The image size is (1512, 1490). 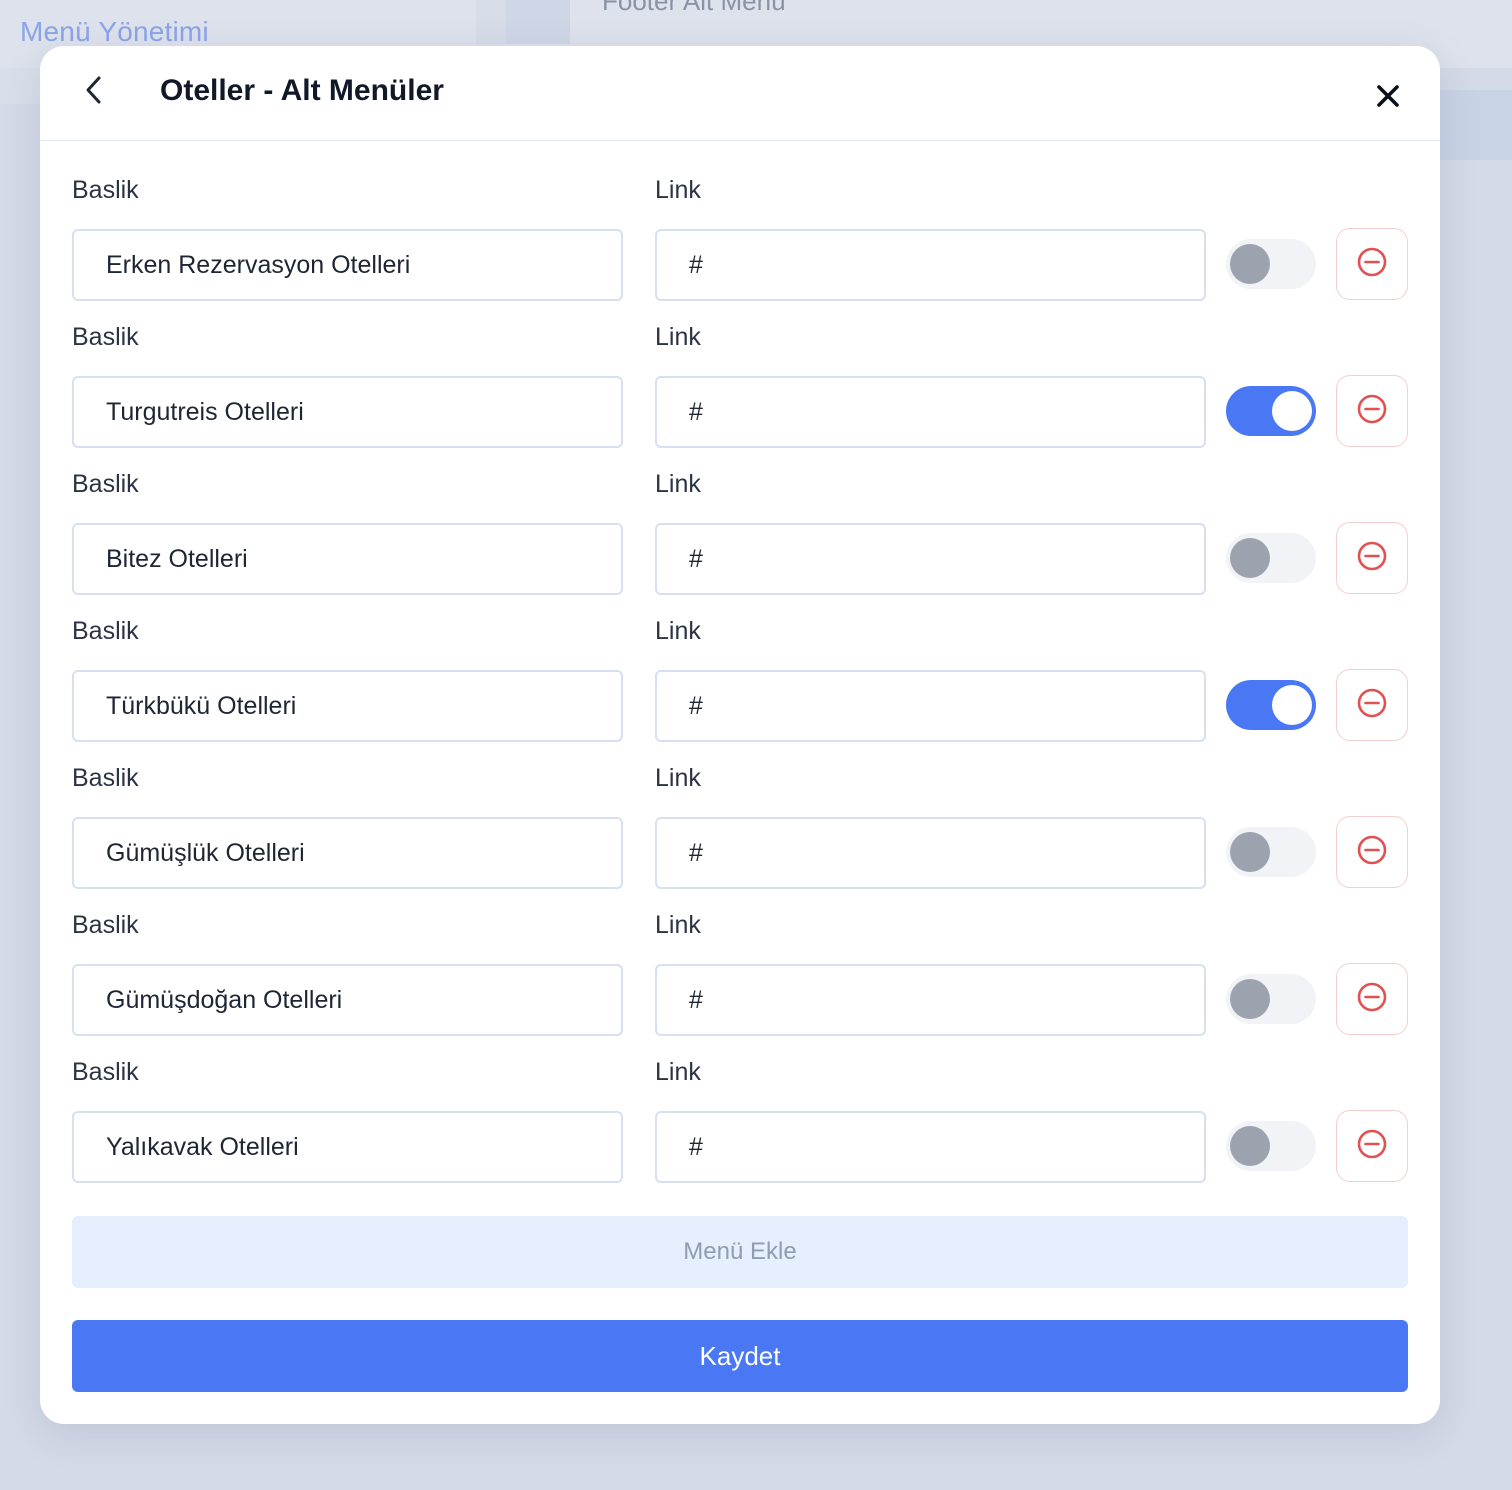 I want to click on submenu-row: Baslik Link Bitez Otelleri #, so click(x=740, y=543).